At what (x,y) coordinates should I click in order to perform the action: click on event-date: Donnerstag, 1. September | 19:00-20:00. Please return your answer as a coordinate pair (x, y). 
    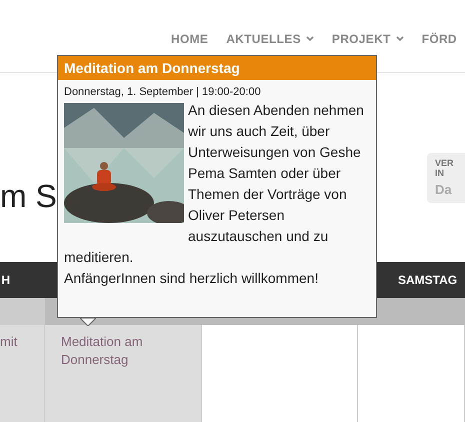
    Looking at the image, I should click on (163, 92).